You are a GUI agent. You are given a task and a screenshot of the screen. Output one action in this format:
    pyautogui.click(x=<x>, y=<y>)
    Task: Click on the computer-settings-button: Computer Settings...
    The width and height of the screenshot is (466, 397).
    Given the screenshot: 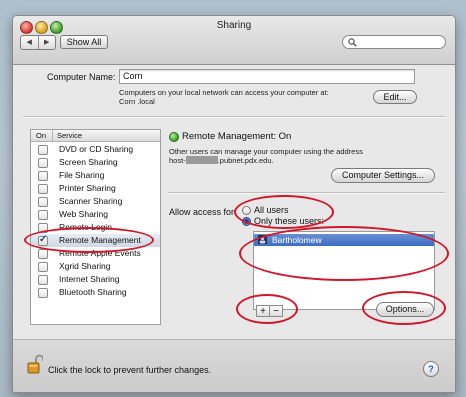 What is the action you would take?
    pyautogui.click(x=383, y=175)
    